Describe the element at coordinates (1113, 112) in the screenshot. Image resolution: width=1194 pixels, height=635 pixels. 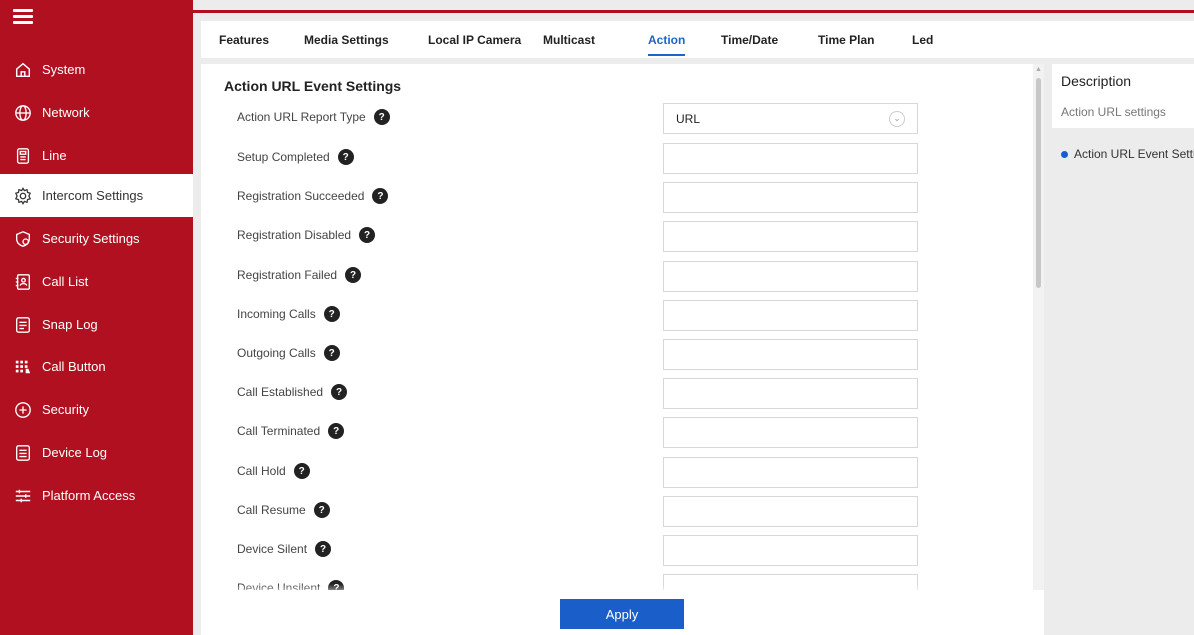
I see `description-subtitle: Action URL settings` at that location.